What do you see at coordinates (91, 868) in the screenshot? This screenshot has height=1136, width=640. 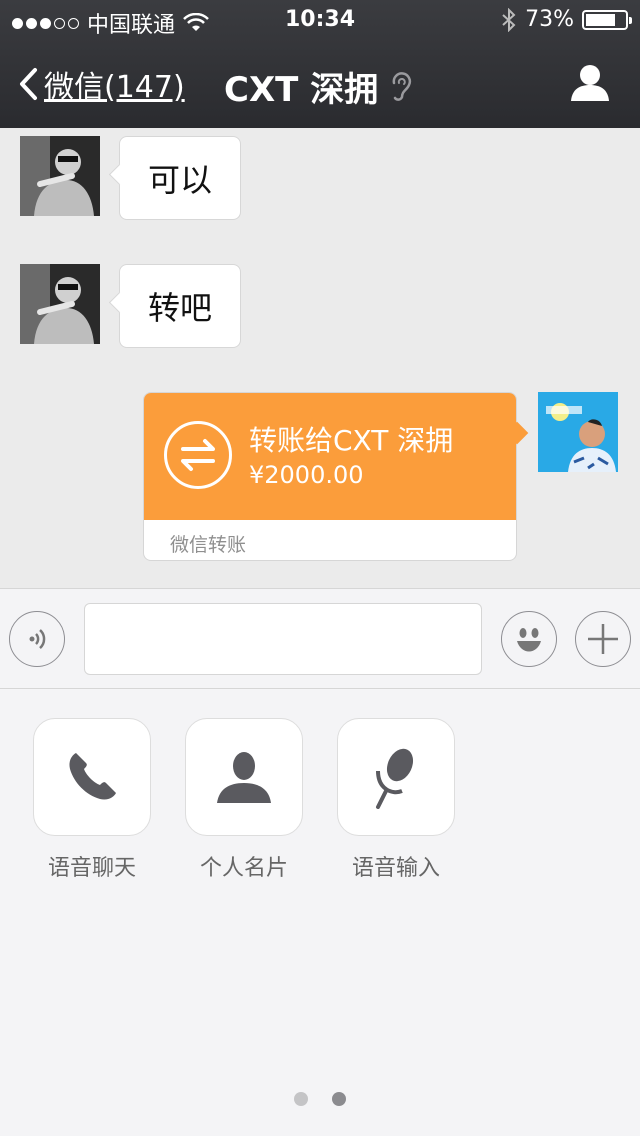 I see `tool-label: 语音聊天` at bounding box center [91, 868].